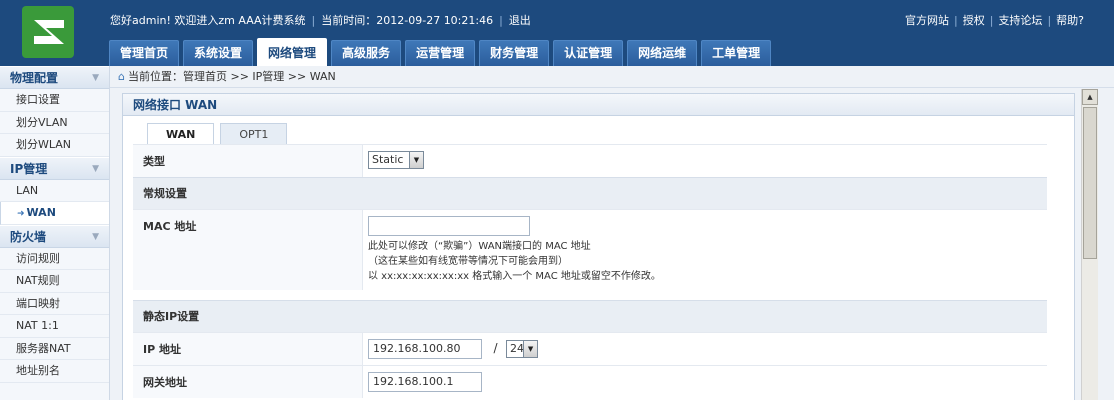  I want to click on vertical-scrollbar: ▲, so click(1089, 244).